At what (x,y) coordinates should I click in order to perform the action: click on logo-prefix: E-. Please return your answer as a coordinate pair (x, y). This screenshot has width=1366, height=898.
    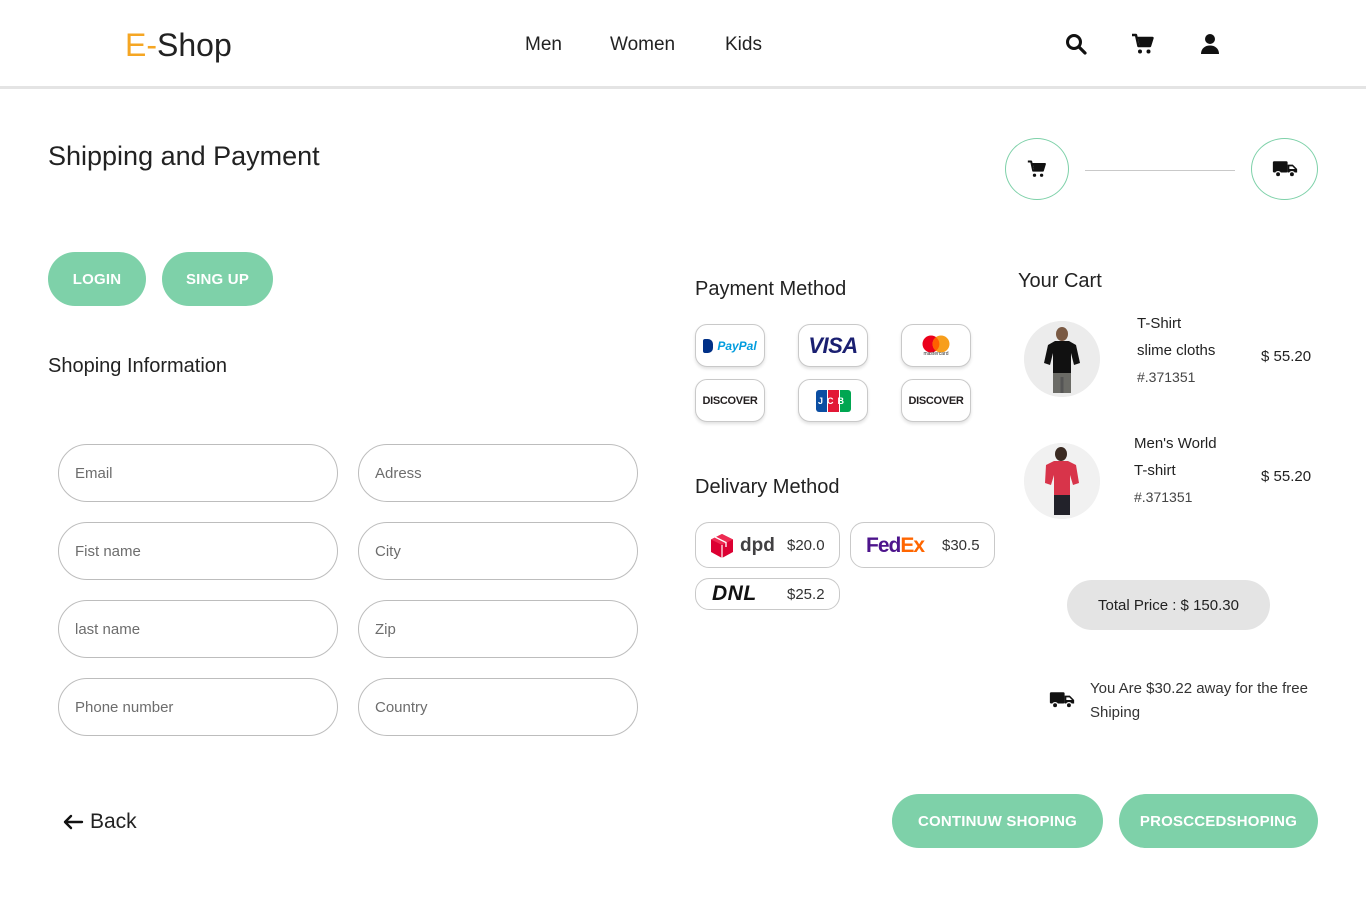
    Looking at the image, I should click on (141, 45).